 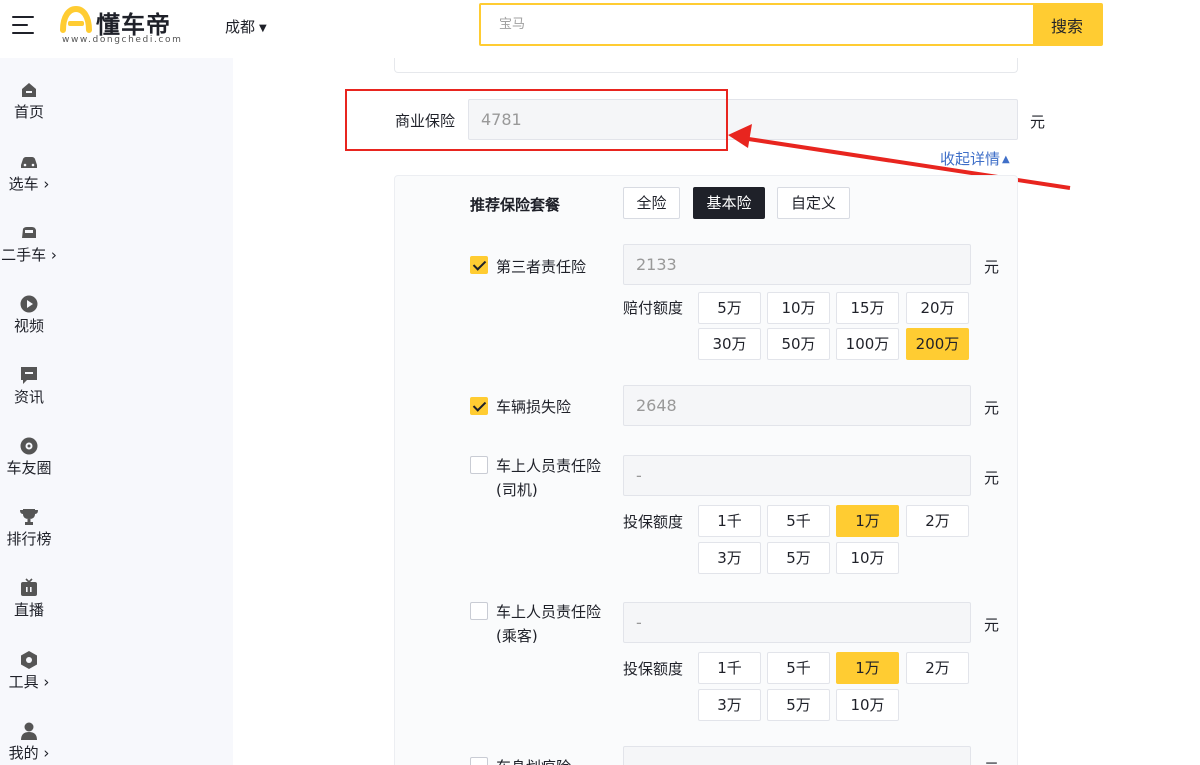 I want to click on driver-liability-field: -, so click(x=797, y=475).